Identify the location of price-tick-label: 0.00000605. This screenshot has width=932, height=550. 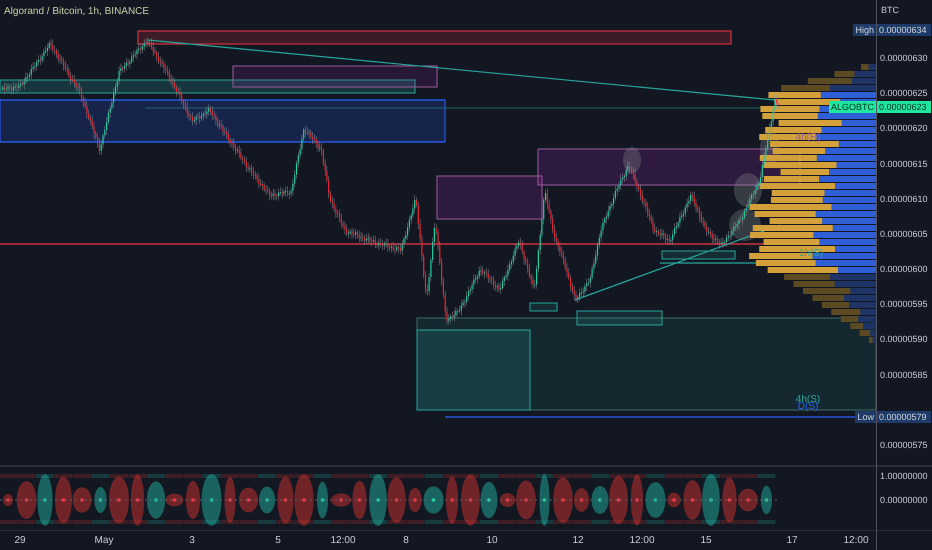
(904, 234).